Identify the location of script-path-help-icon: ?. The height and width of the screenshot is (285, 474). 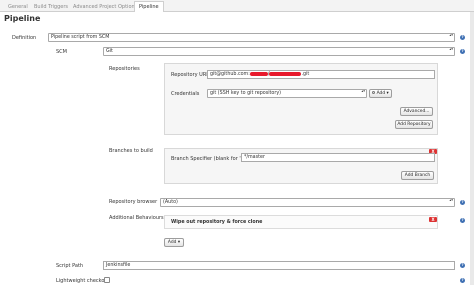
(462, 265).